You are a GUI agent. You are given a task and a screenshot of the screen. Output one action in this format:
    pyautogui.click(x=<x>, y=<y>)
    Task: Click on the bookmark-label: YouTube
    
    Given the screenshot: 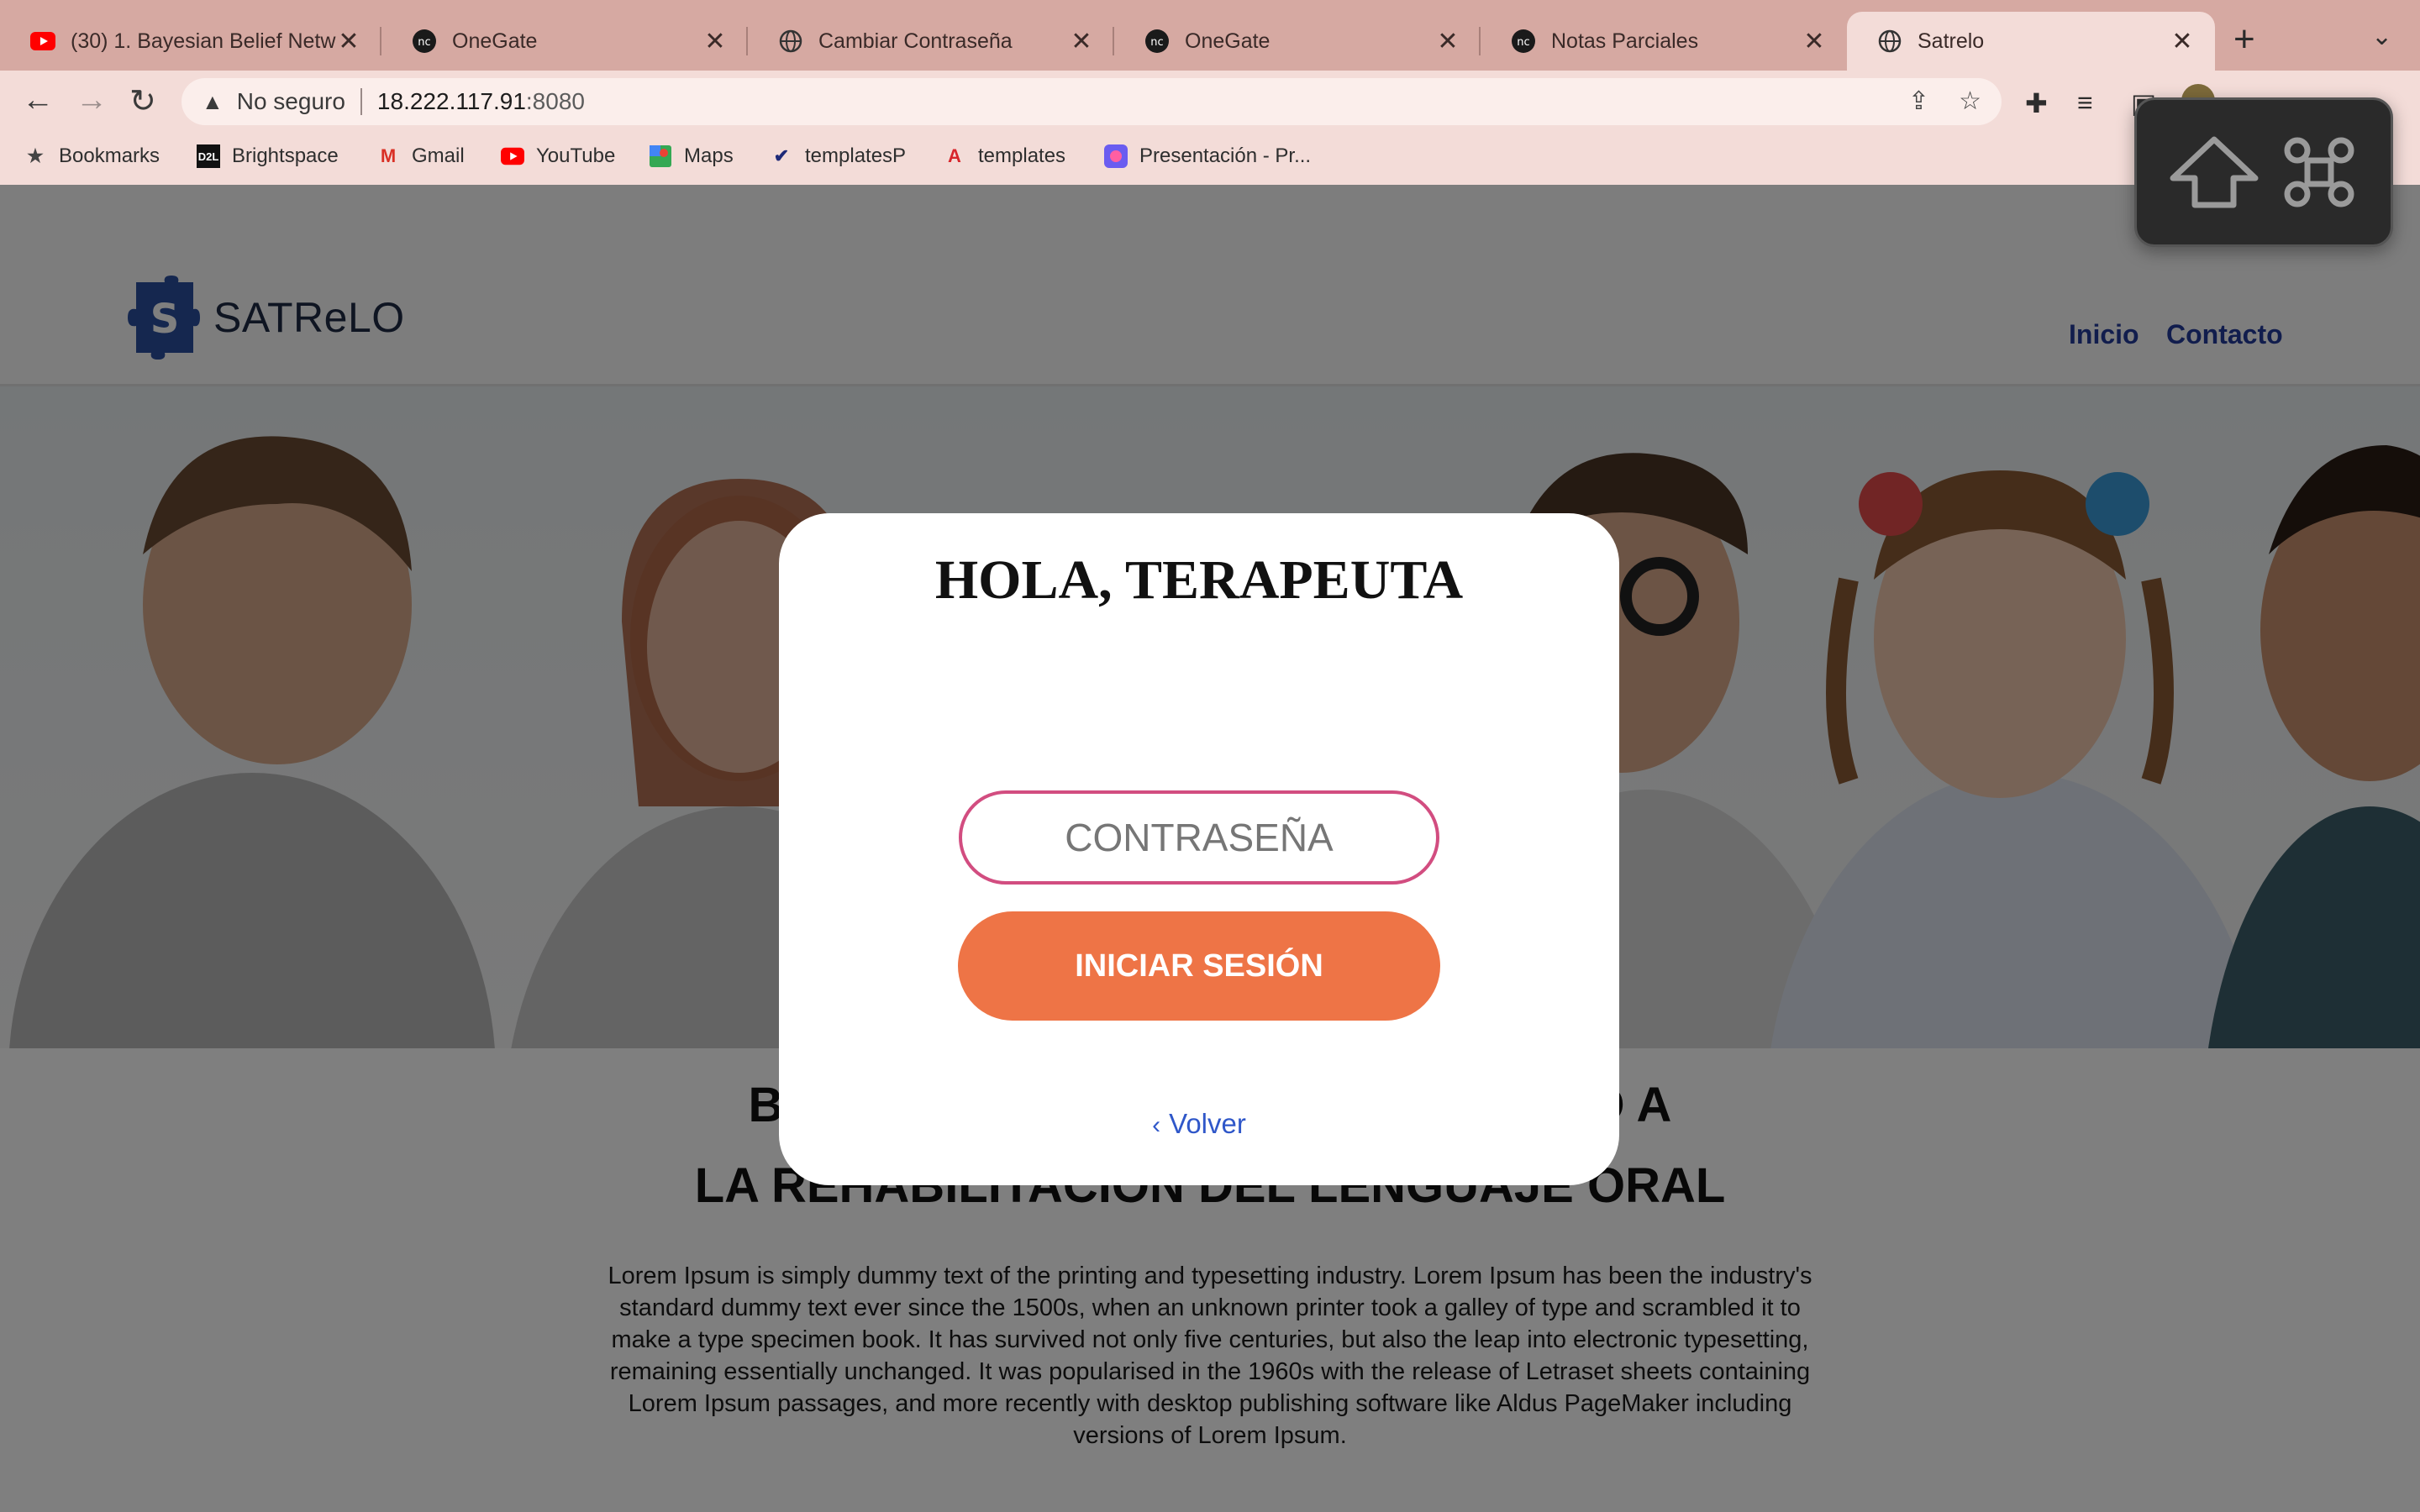 What is the action you would take?
    pyautogui.click(x=576, y=155)
    